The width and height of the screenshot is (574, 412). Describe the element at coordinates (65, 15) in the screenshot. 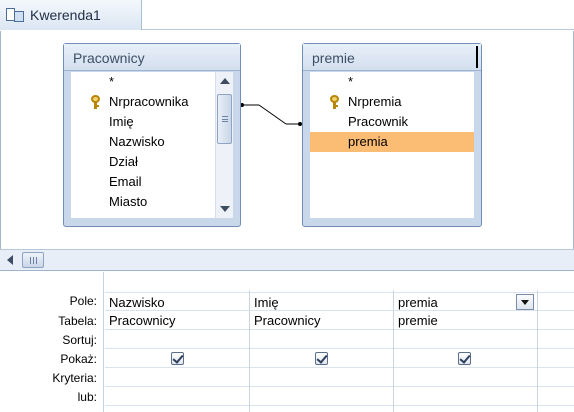

I see `query-tab-title: Kwerenda1` at that location.